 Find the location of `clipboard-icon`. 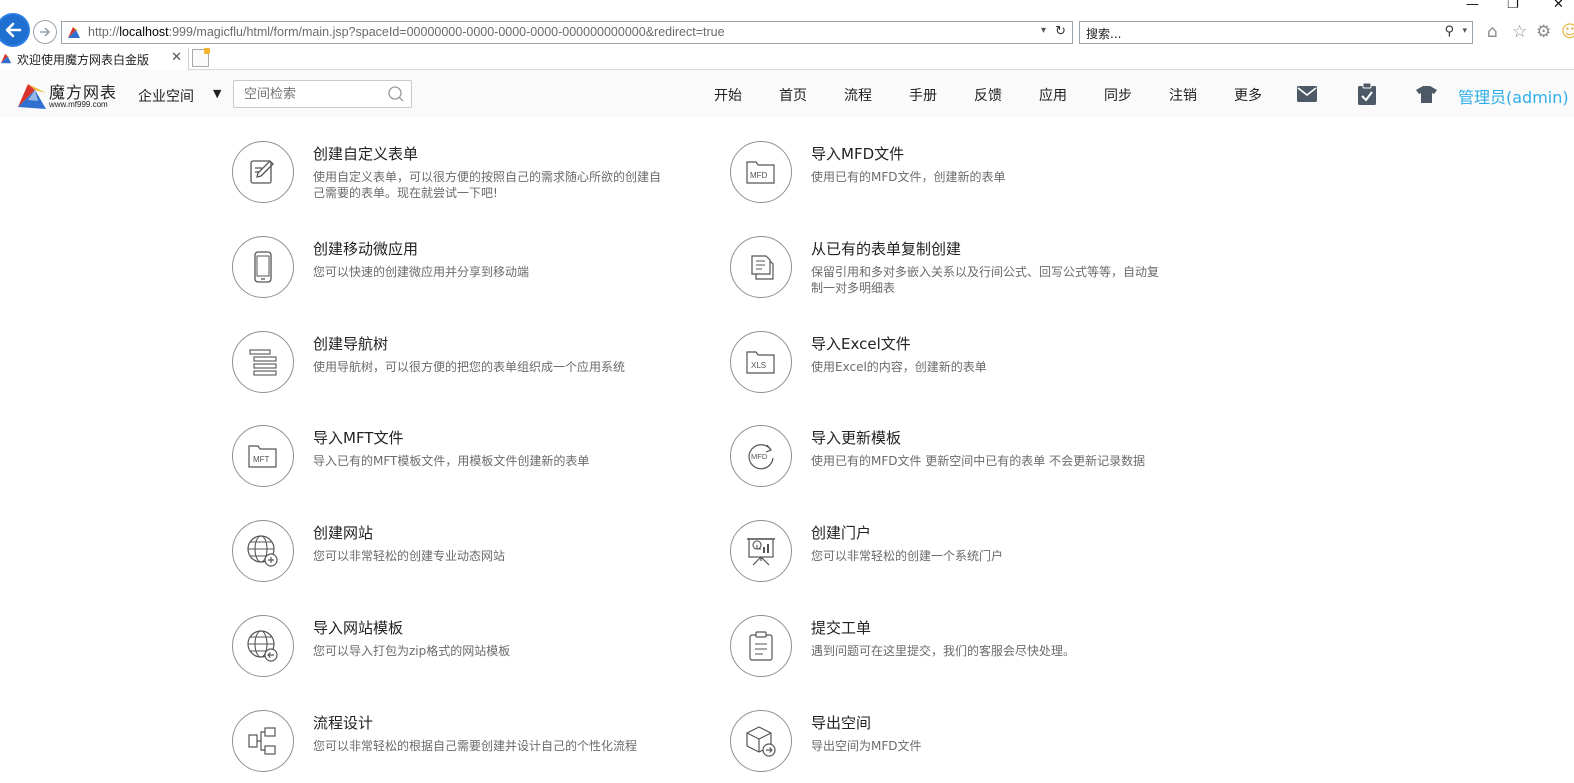

clipboard-icon is located at coordinates (761, 646).